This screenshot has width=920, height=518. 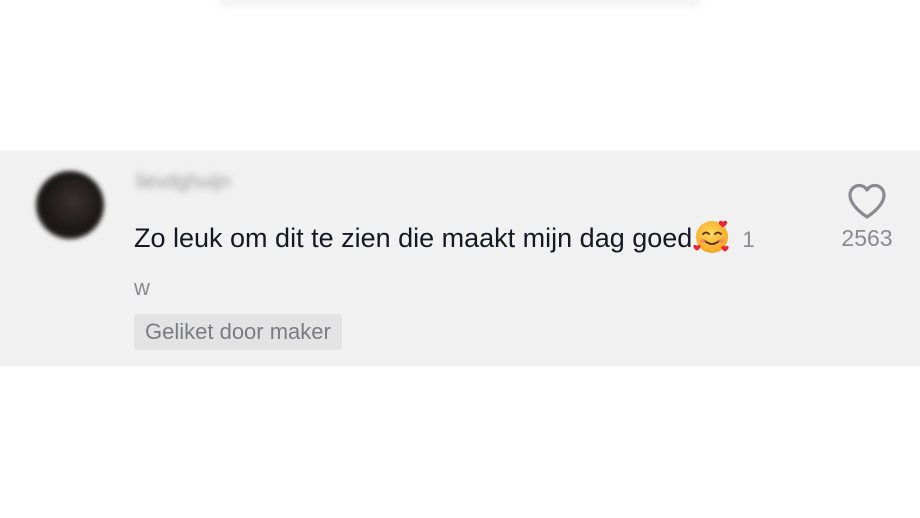 I want to click on blurred-content-smear, so click(x=460, y=3).